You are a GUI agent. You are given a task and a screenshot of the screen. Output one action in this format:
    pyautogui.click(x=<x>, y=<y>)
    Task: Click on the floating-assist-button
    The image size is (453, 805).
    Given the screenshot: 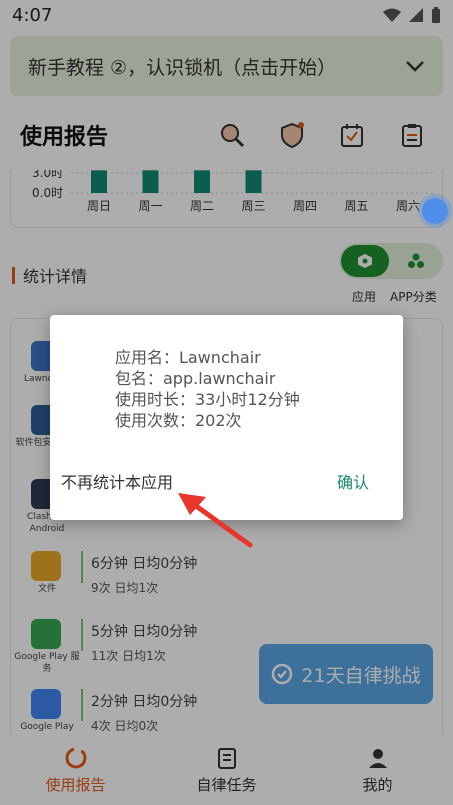 What is the action you would take?
    pyautogui.click(x=435, y=211)
    